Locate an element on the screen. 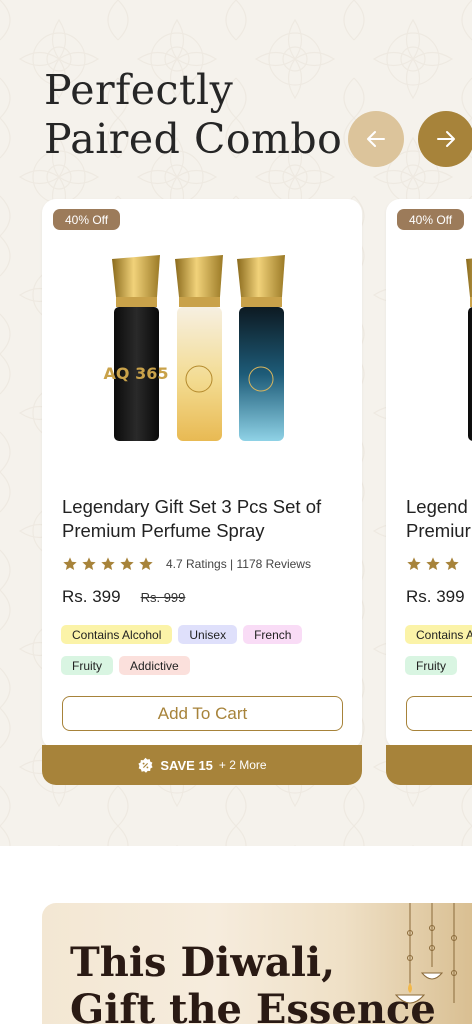 The image size is (472, 1024). tag-contains-alcohol: Contains A is located at coordinates (438, 634).